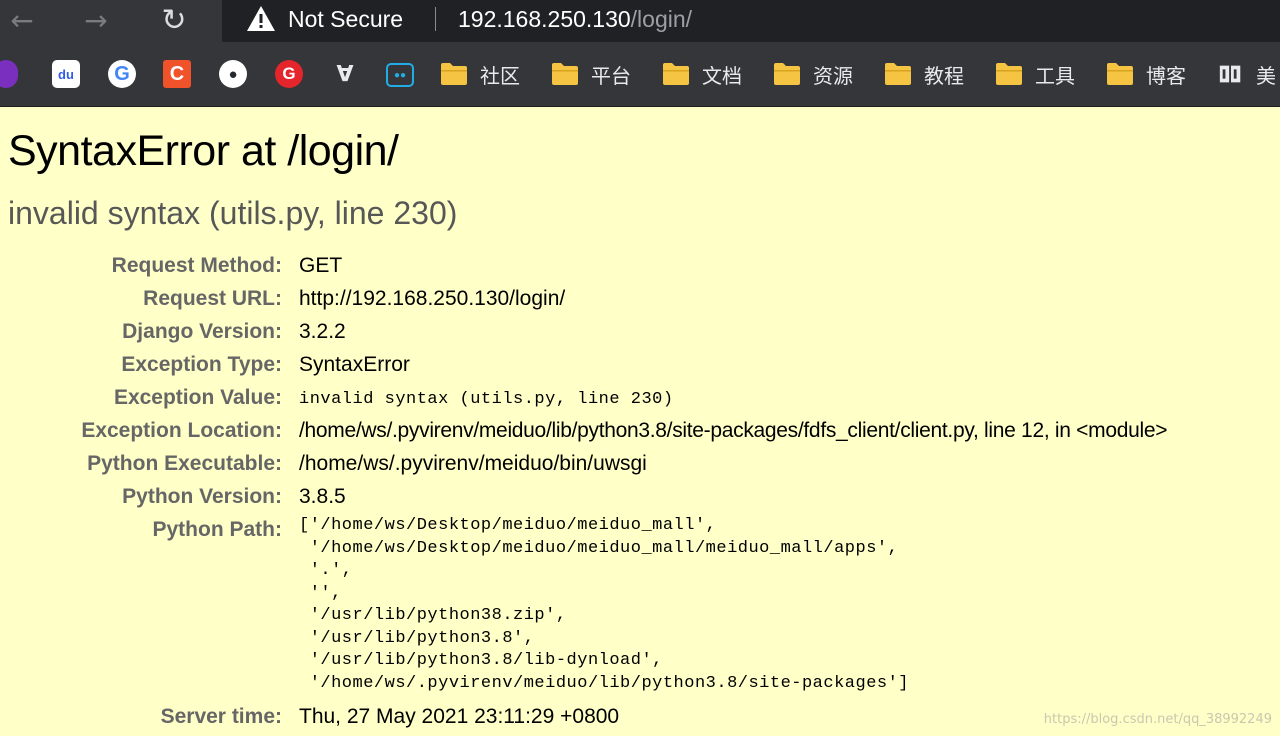  I want to click on book-icon, so click(1230, 74).